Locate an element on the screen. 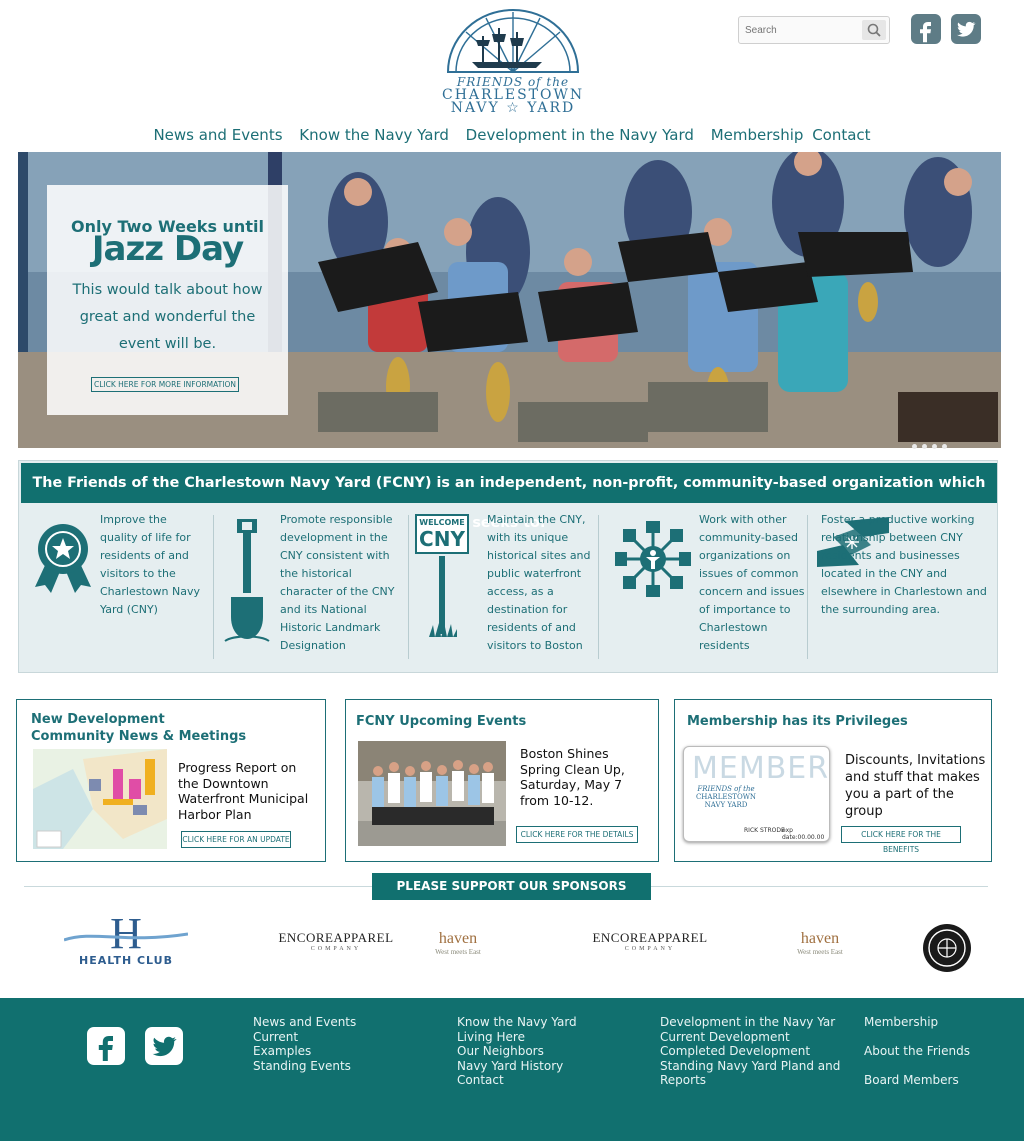 The height and width of the screenshot is (1141, 1024). footer-facebook-button is located at coordinates (106, 1046).